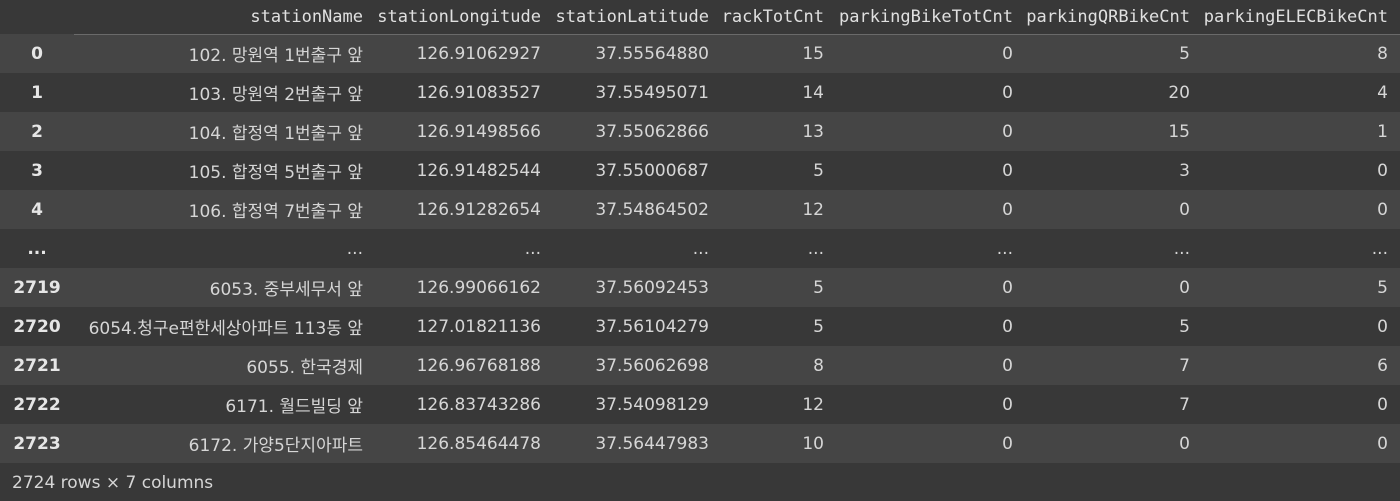 The image size is (1400, 501). What do you see at coordinates (37, 53) in the screenshot?
I see `row-index: 0` at bounding box center [37, 53].